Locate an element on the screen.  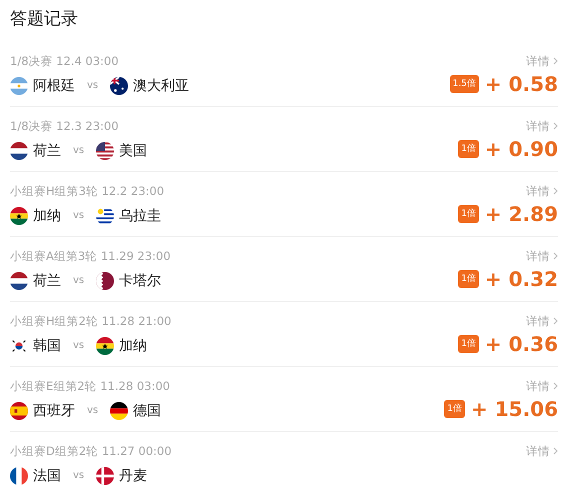
team-name: 卡塔尔 is located at coordinates (140, 281).